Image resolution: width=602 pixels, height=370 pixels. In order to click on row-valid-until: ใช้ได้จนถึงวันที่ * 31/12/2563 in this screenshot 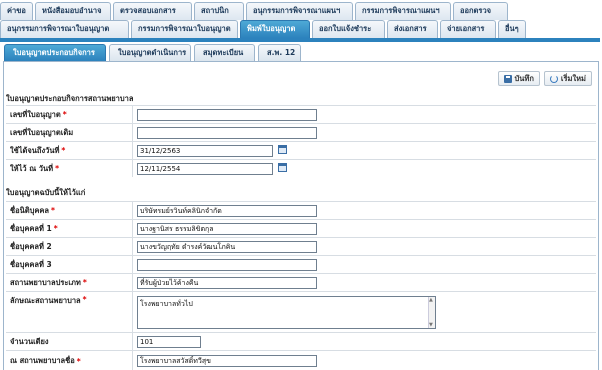, I will do `click(301, 150)`.